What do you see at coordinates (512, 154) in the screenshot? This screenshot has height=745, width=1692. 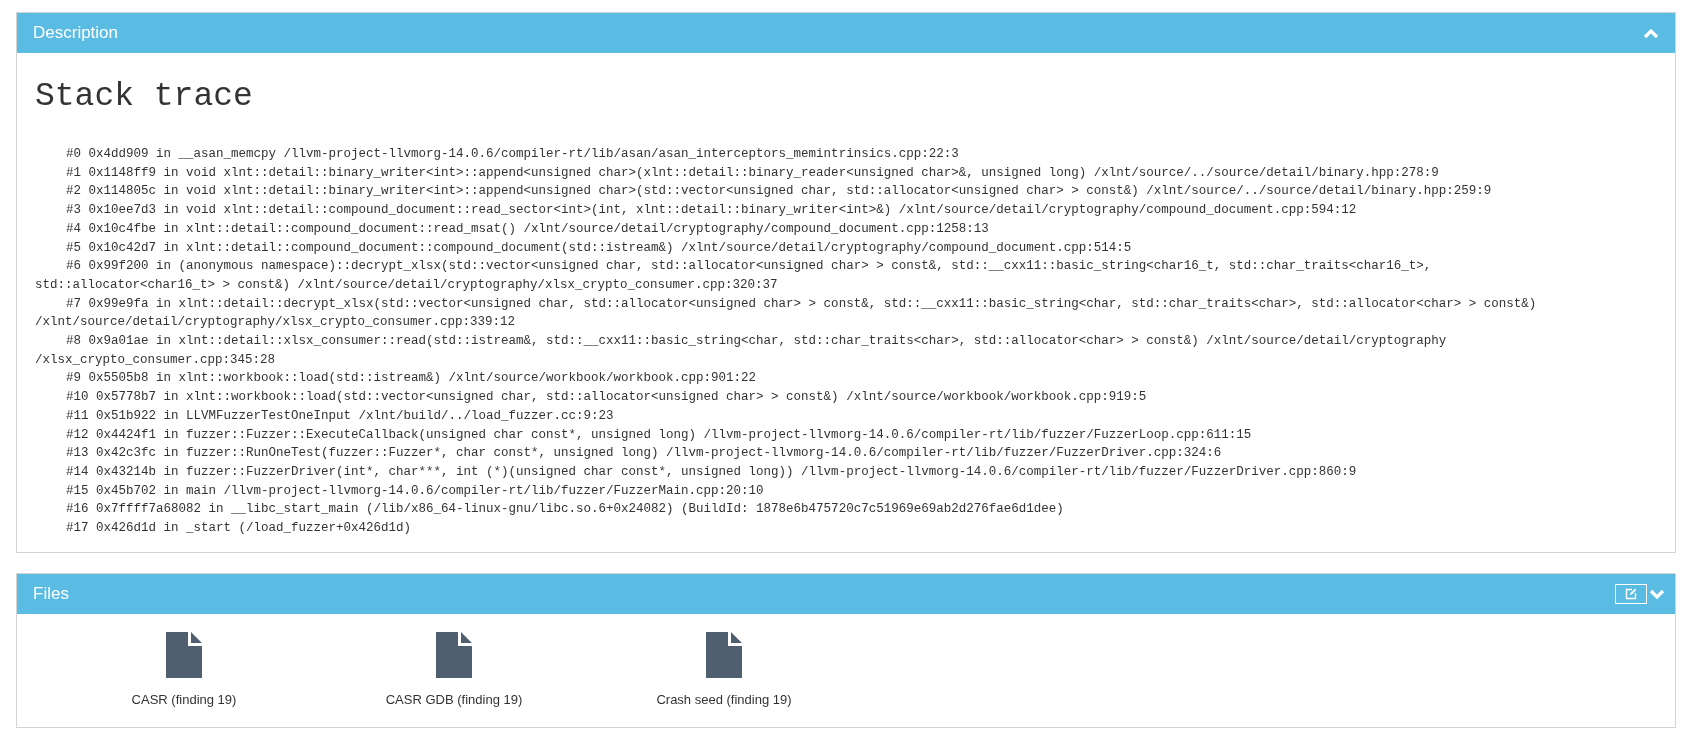 I see `stack-frame-line: #0 0x4dd909 in __asan_memcpy /llvm-project-llvmorg-14.0.6/compiler-rt/lib/asan/asan_interceptors_memintrinsics.cpp:22:3` at bounding box center [512, 154].